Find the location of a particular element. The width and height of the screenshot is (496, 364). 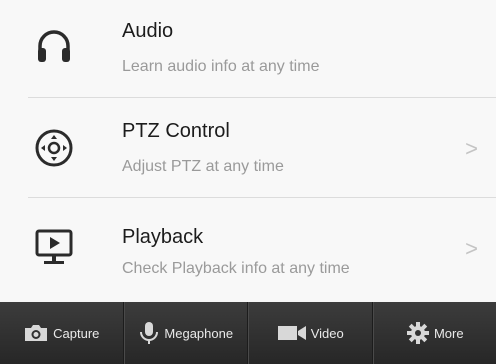

tab-label: Video is located at coordinates (327, 333).